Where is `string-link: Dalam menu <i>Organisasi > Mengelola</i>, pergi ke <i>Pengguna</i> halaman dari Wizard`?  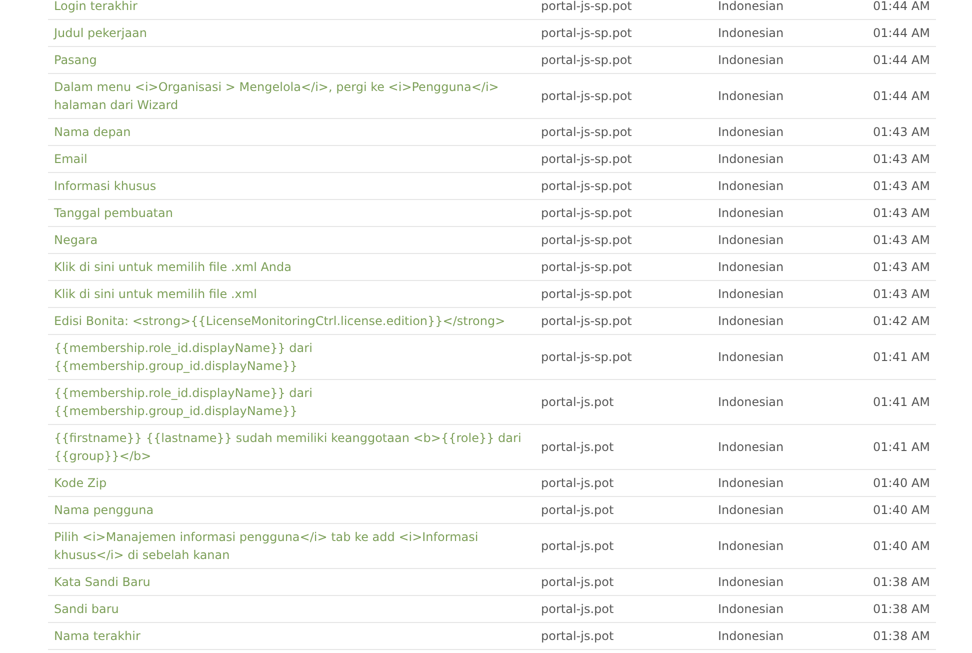 string-link: Dalam menu <i>Organisasi > Mengelola</i>, pergi ke <i>Pengguna</i> halaman dari Wizard is located at coordinates (291, 96).